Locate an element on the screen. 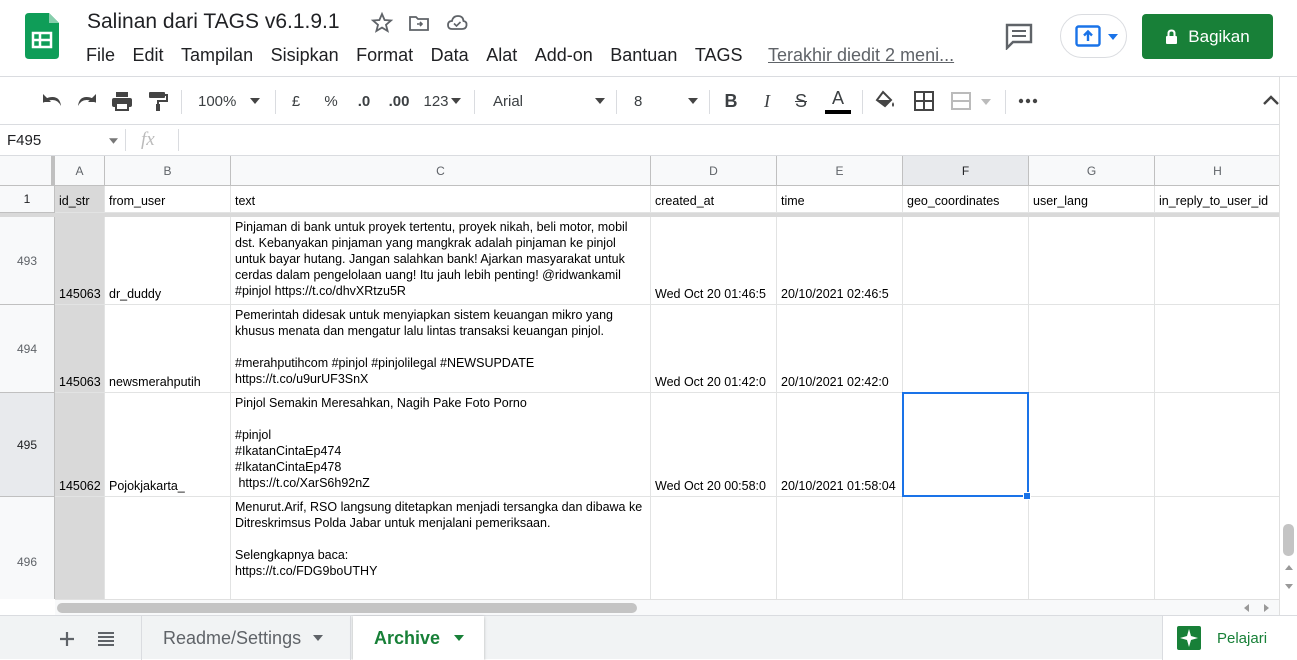 This screenshot has height=660, width=1297. cell-g496 is located at coordinates (1092, 548).